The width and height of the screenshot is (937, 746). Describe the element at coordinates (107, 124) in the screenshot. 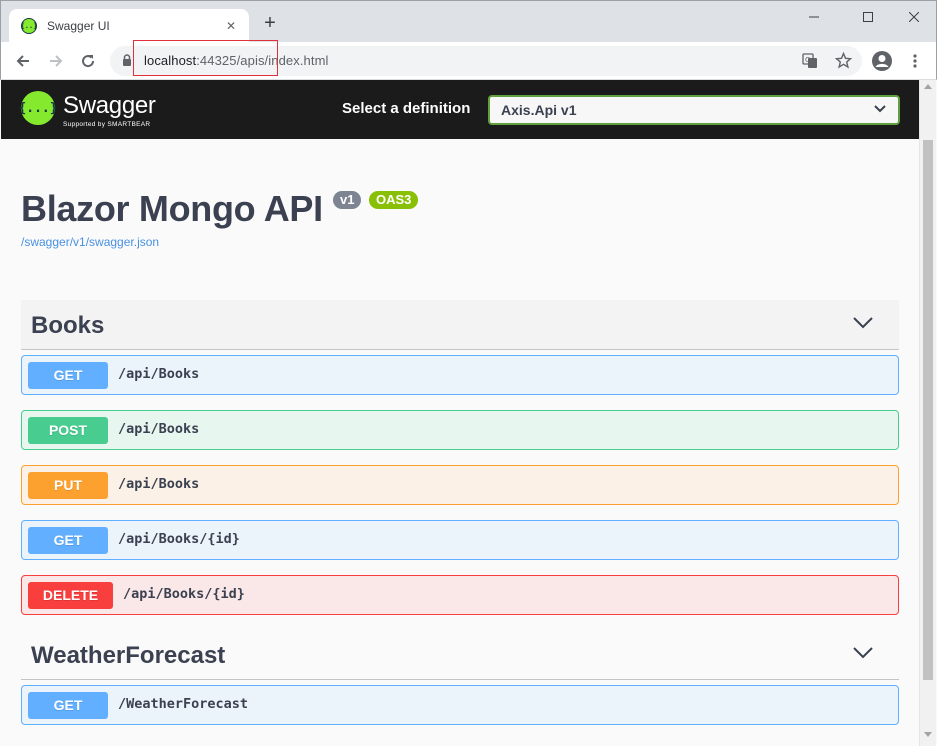

I see `swagger-logo-subtitle: Supported by SMARTBEAR` at that location.